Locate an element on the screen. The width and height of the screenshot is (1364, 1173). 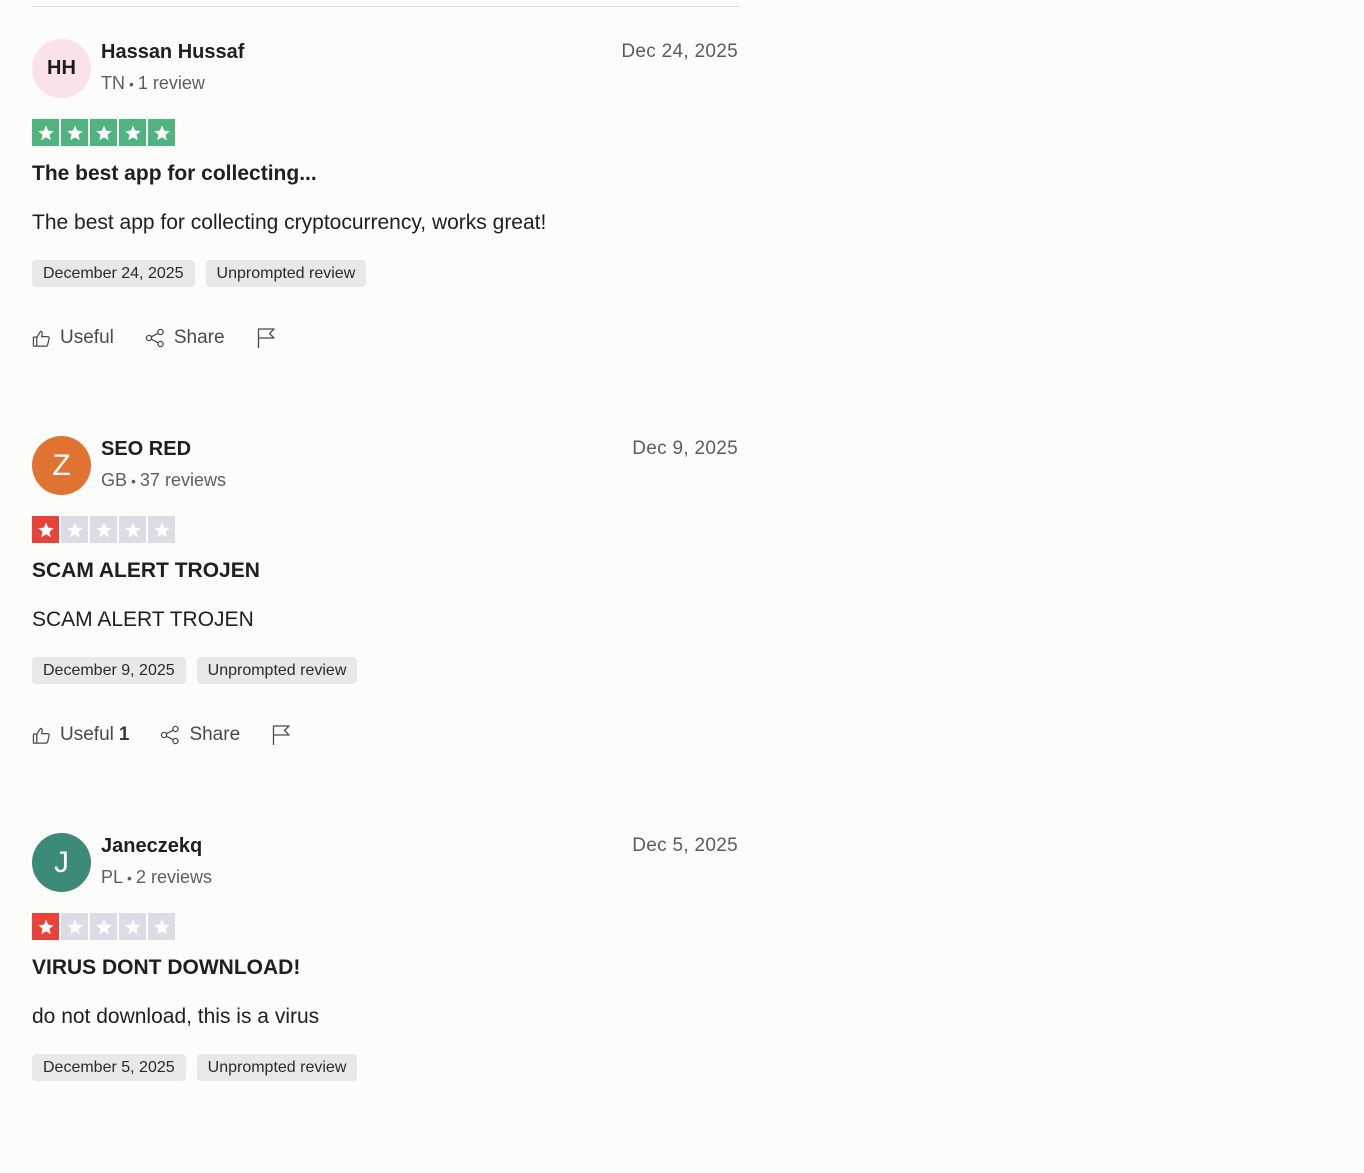
review-chips: December 9, 2025 Unprompted review is located at coordinates (195, 670).